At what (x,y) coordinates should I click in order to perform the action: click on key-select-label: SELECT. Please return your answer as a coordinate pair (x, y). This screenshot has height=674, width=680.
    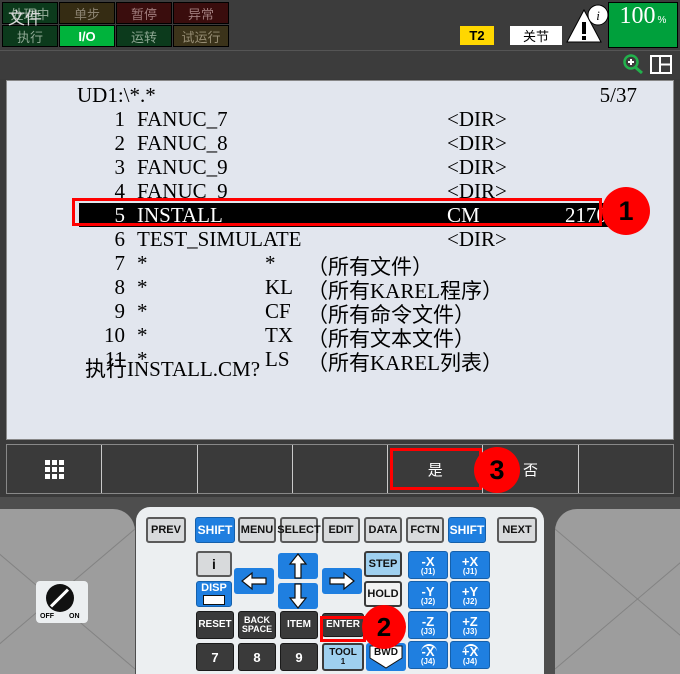
    Looking at the image, I should click on (299, 529).